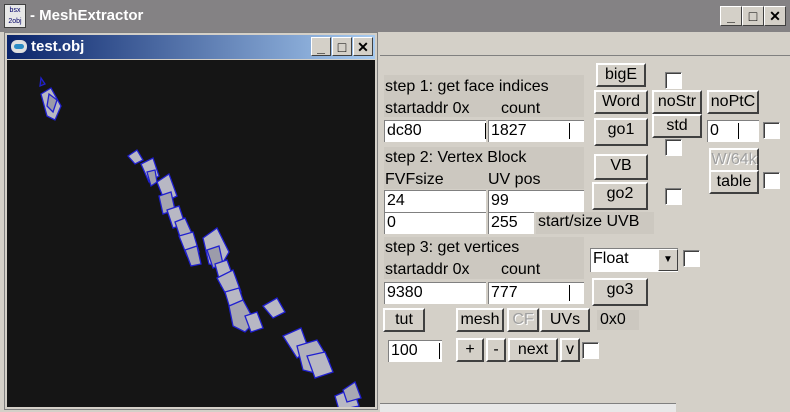 The width and height of the screenshot is (790, 412). I want to click on step1-addr-label: startaddr 0x, so click(427, 108).